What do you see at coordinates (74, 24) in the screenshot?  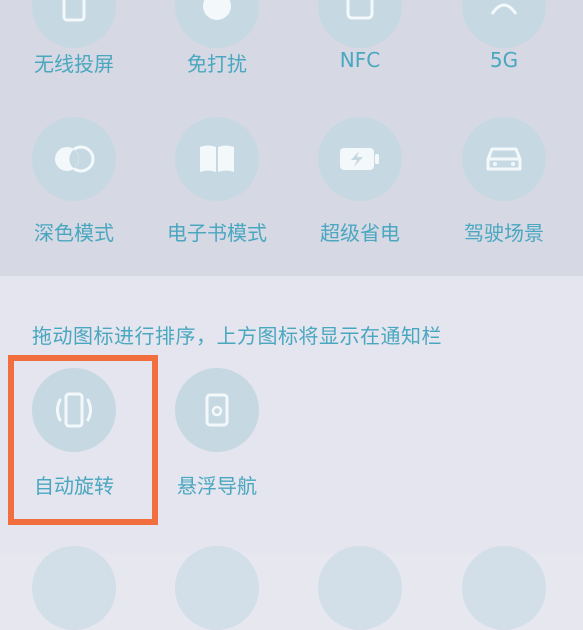 I see `screen-cast-icon` at bounding box center [74, 24].